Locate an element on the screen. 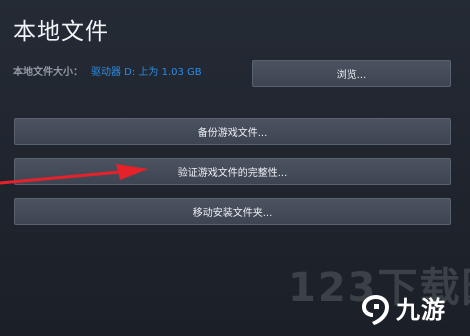 The height and width of the screenshot is (336, 470). local-file-size-value: 驱动器 D: 上为 1.03 GB is located at coordinates (146, 72).